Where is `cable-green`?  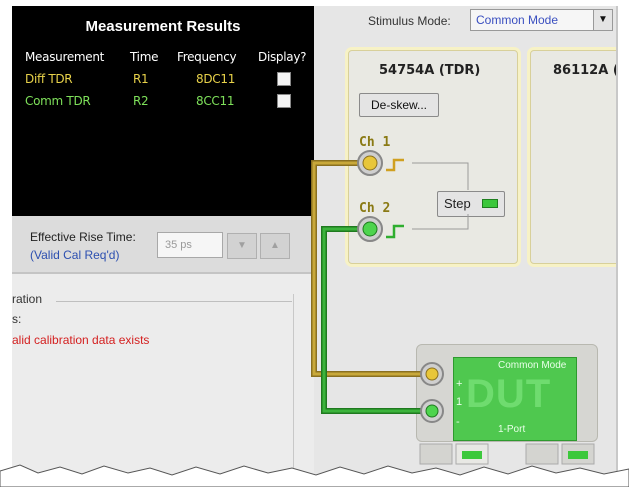
cable-green is located at coordinates (376, 320).